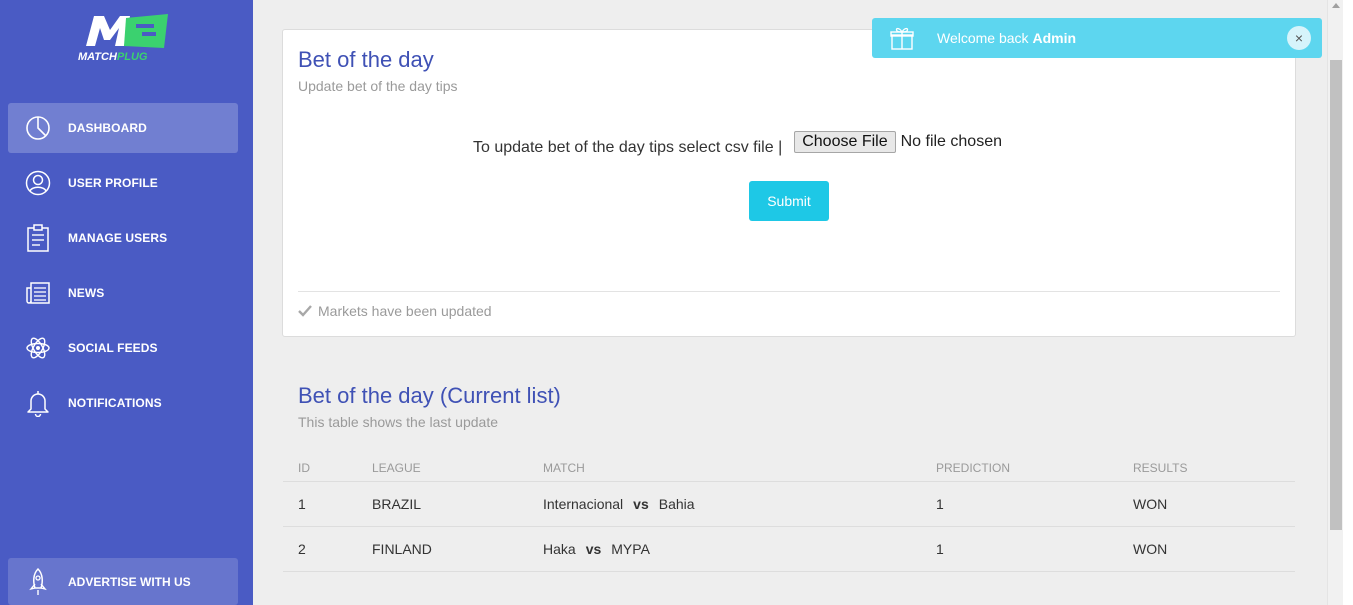 This screenshot has width=1353, height=605. I want to click on card-subtitle: Update bet of the day tips, so click(378, 86).